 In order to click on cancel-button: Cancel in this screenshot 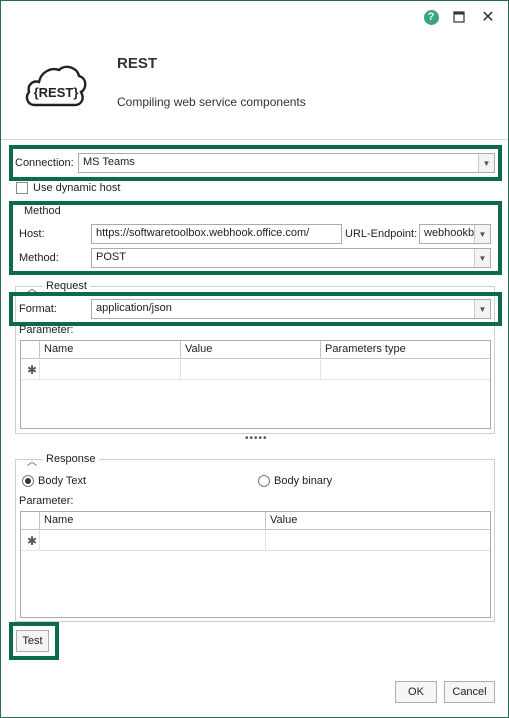, I will do `click(469, 692)`.